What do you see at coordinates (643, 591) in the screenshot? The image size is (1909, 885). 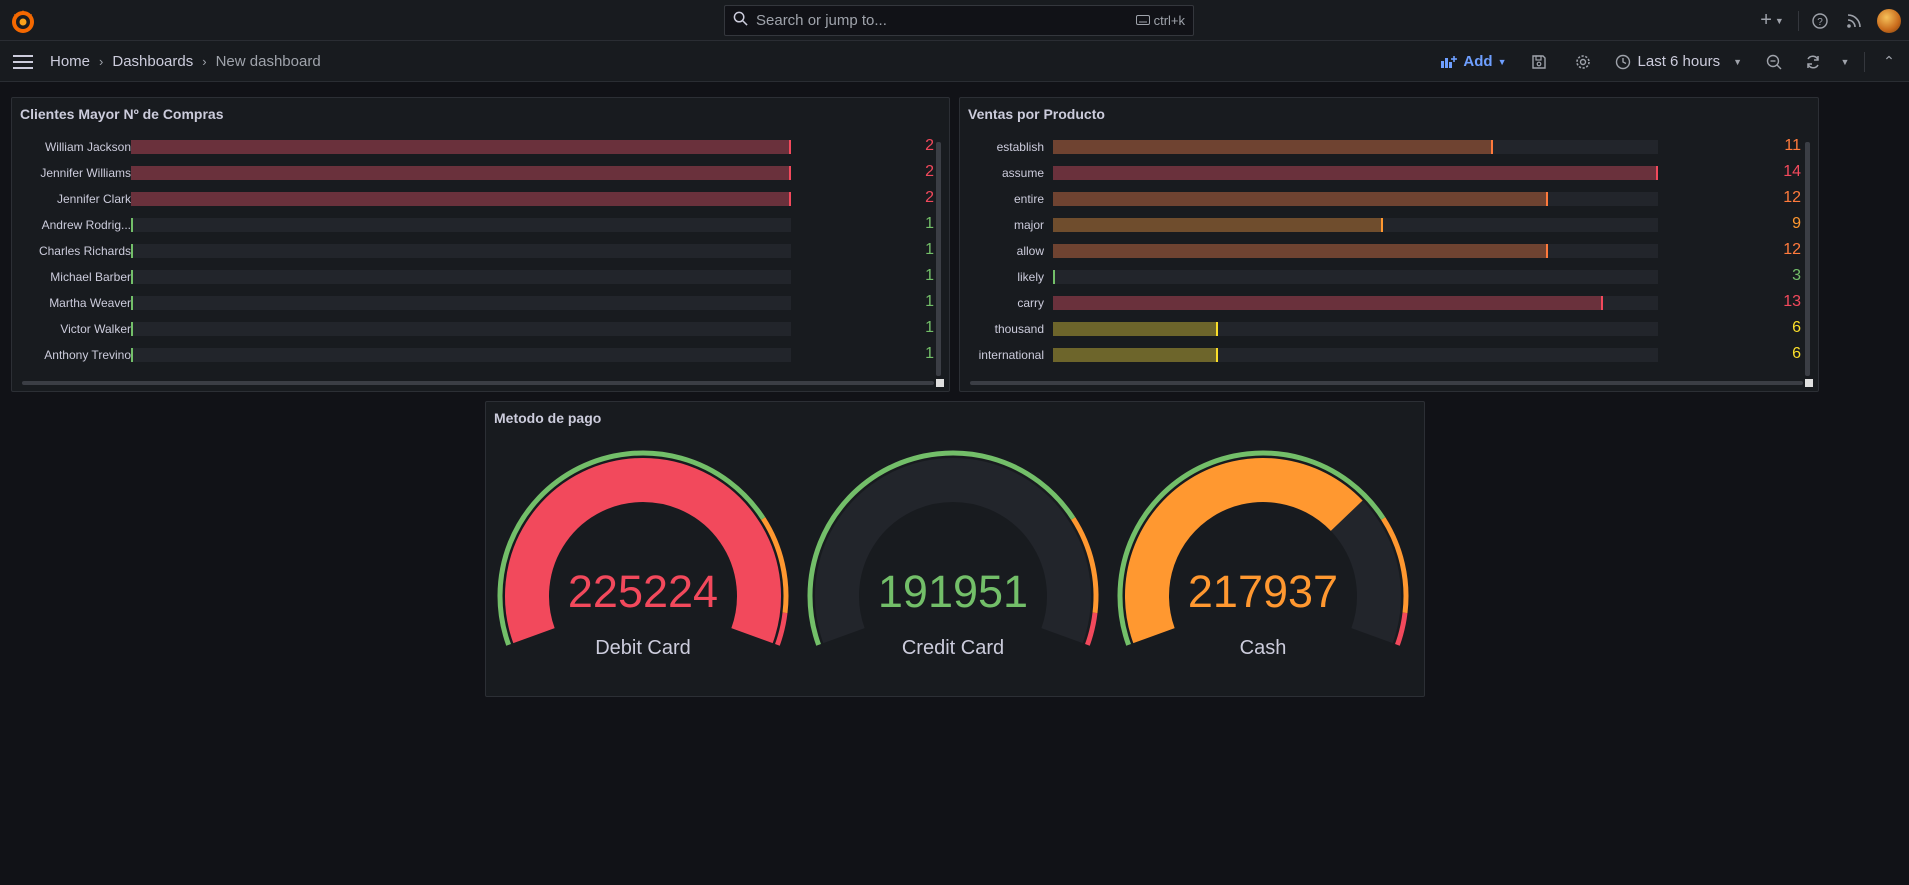 I see `gauge-value: 225224` at bounding box center [643, 591].